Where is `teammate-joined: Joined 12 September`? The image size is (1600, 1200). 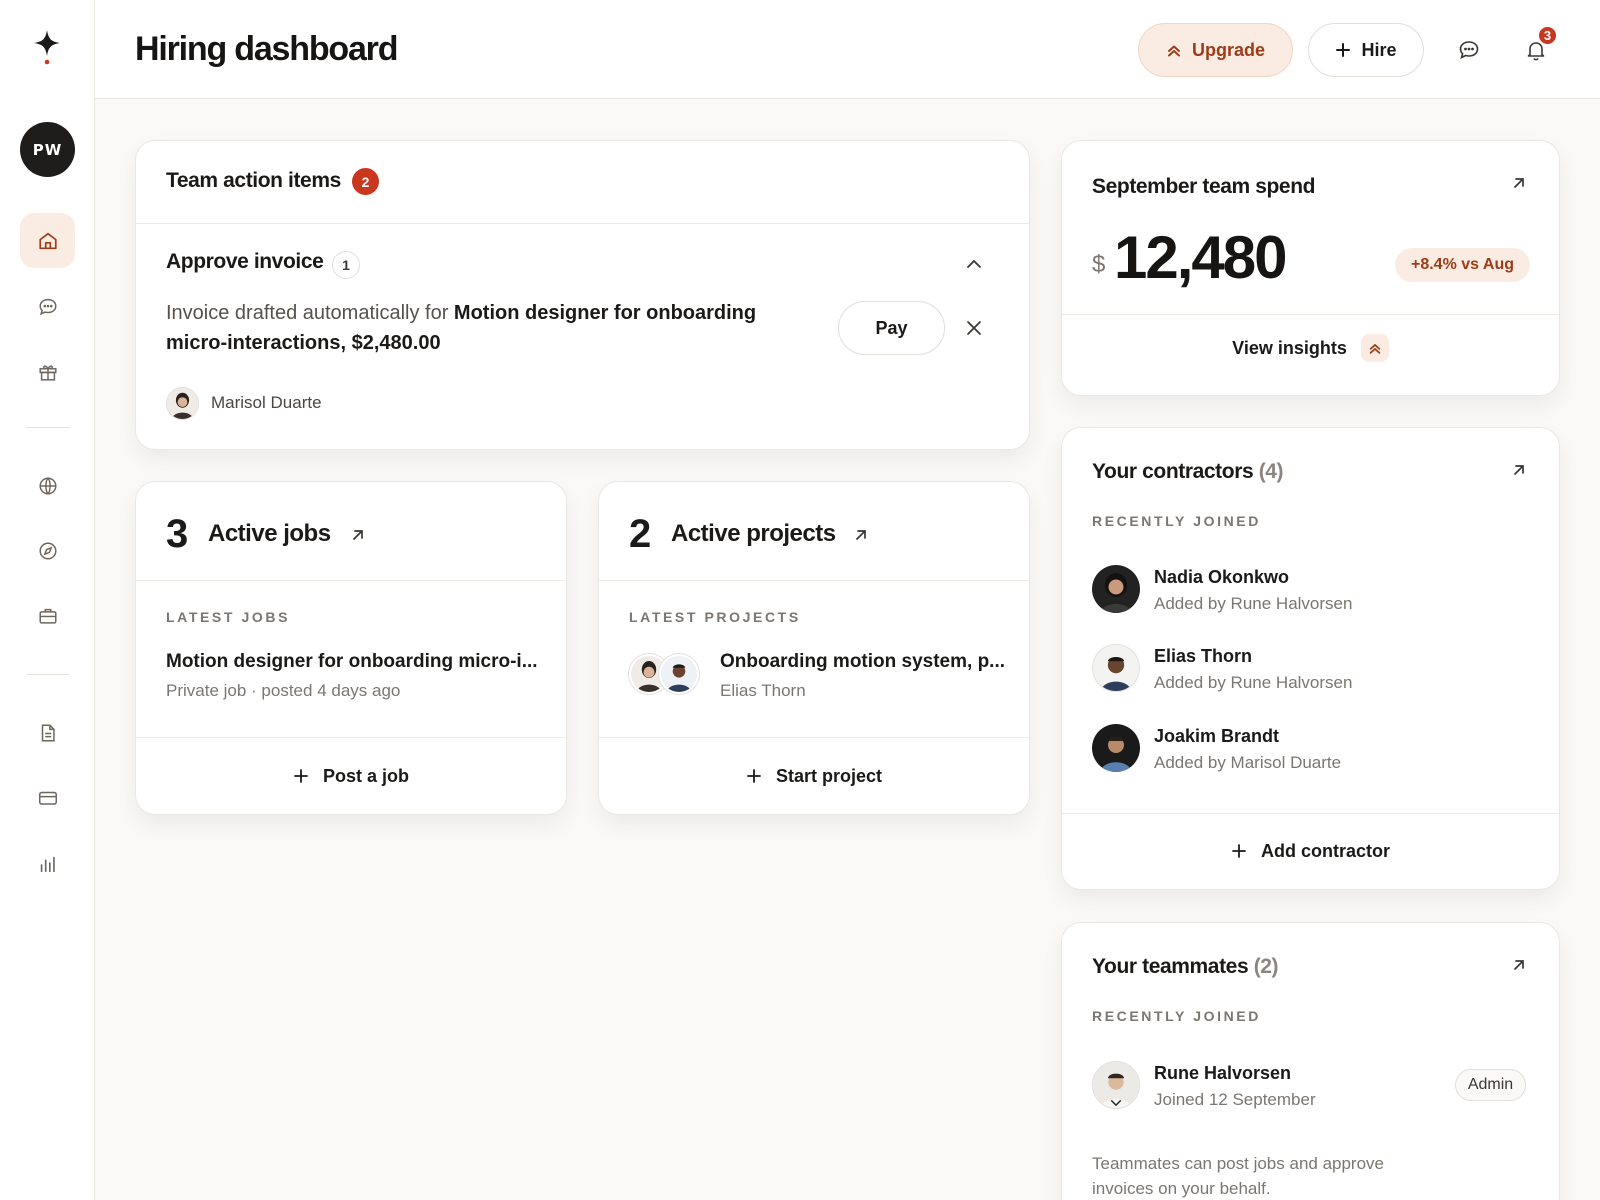 teammate-joined: Joined 12 September is located at coordinates (1235, 1099).